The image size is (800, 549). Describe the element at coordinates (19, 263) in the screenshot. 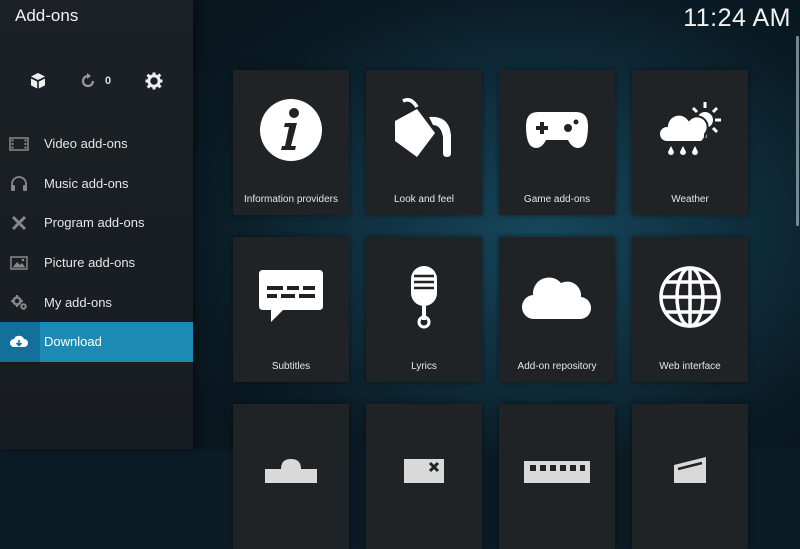

I see `picture-icon` at that location.